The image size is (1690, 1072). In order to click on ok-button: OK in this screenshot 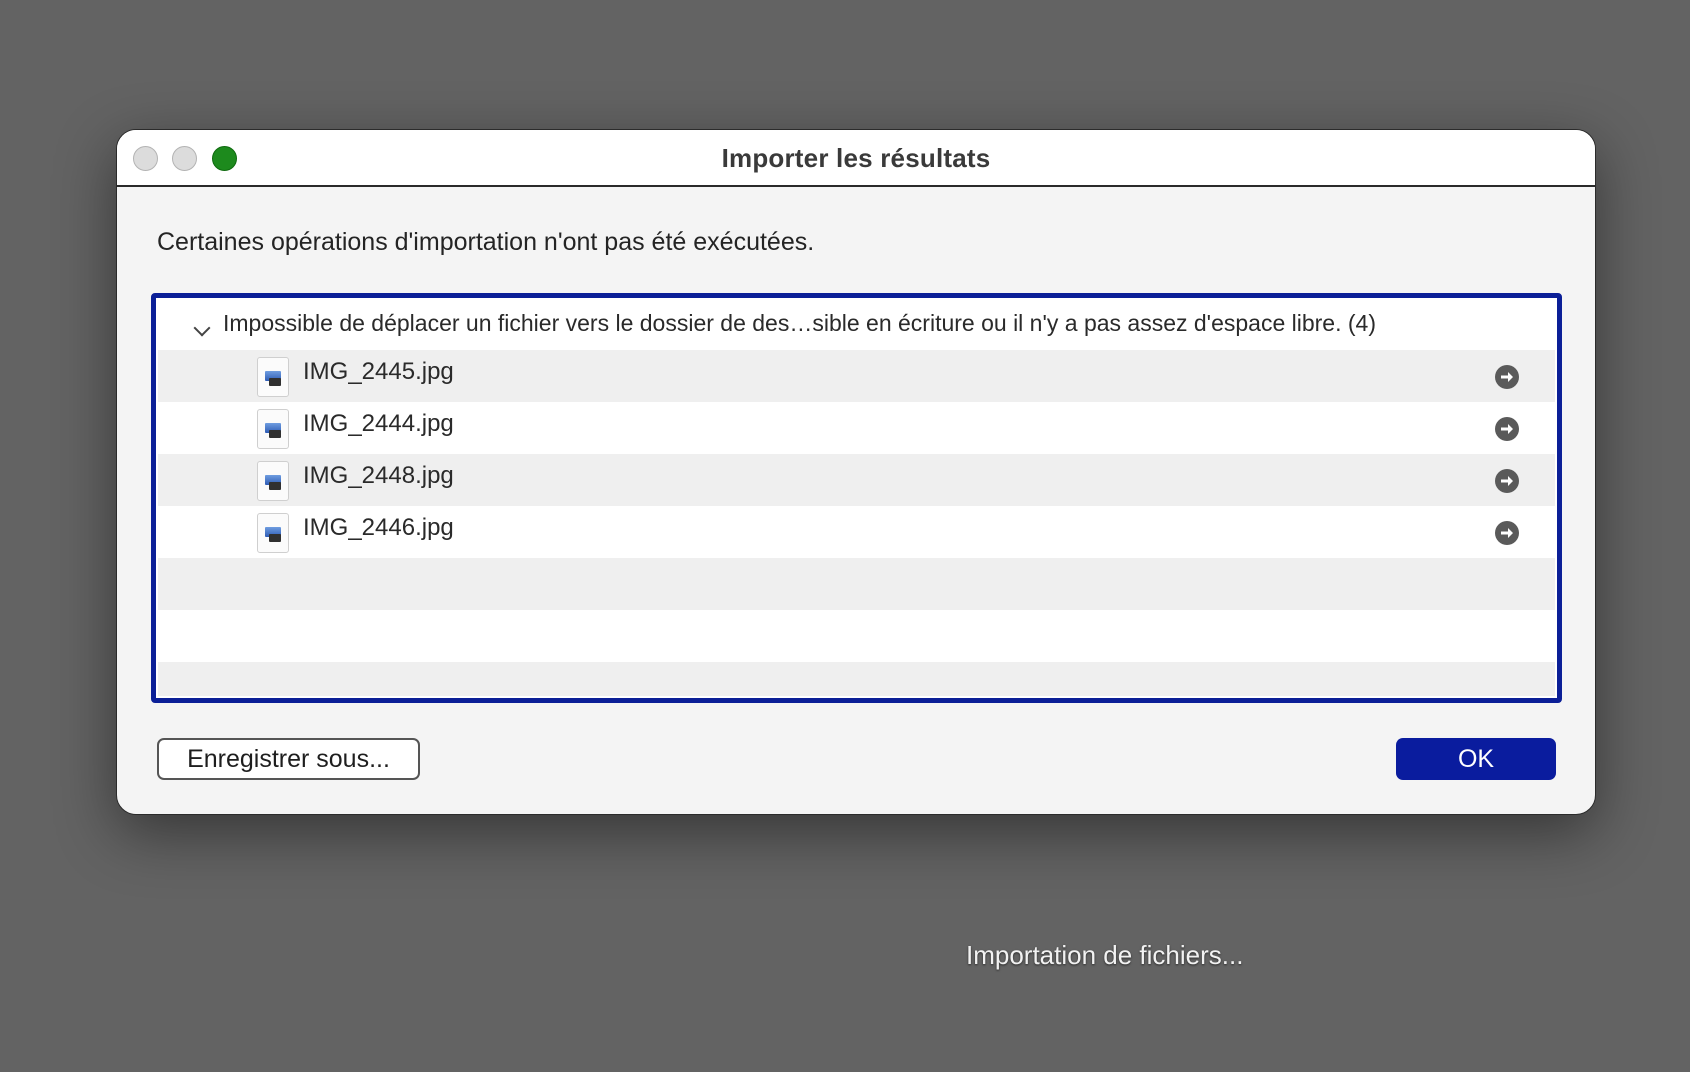, I will do `click(1476, 759)`.